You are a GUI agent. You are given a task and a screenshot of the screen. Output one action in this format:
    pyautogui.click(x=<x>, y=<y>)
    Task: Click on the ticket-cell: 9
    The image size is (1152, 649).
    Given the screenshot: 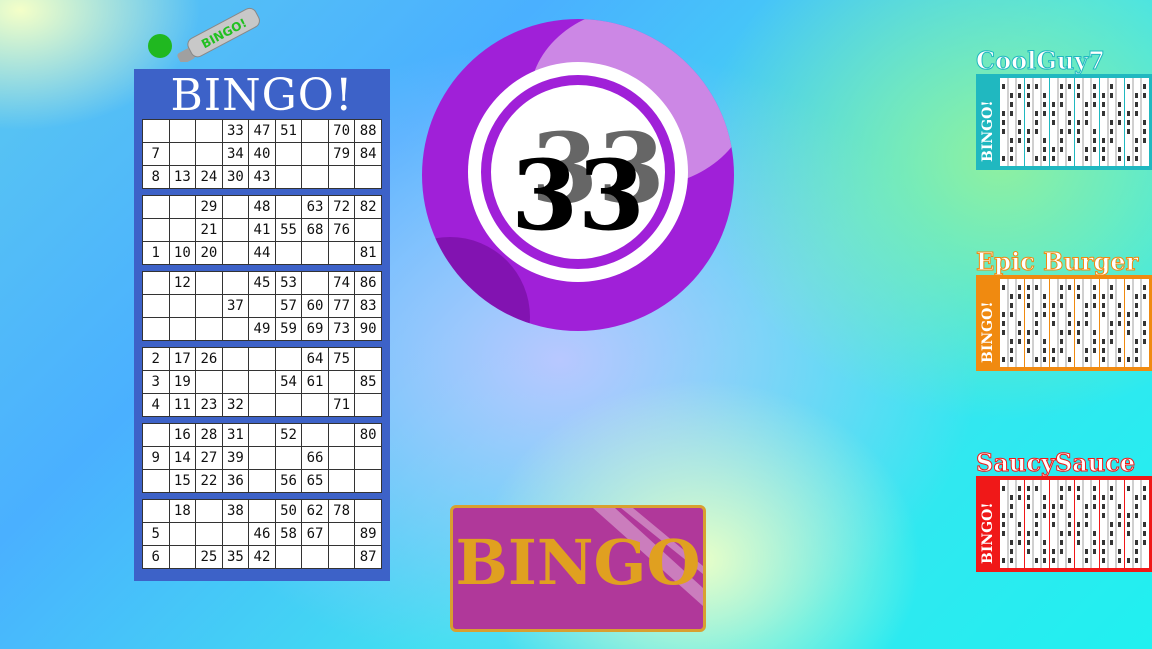 What is the action you would take?
    pyautogui.click(x=156, y=458)
    